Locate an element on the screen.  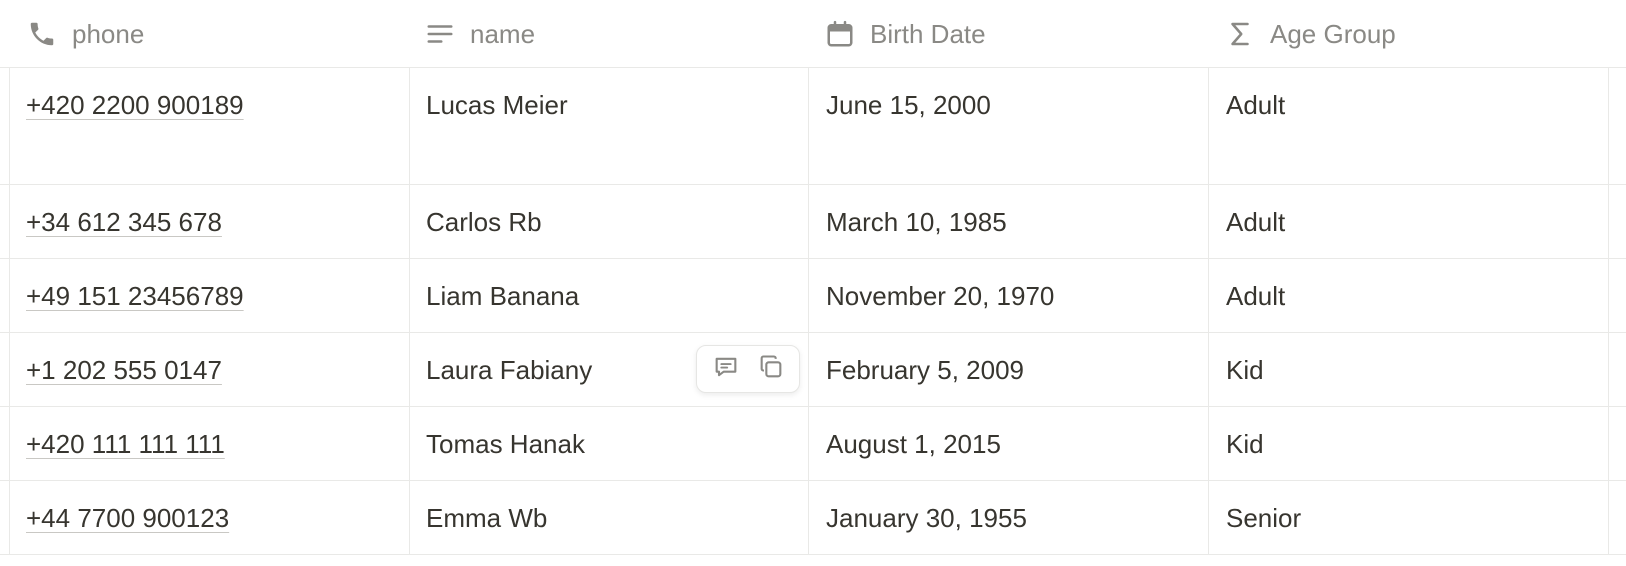
phone-link: +44 7700 900123 is located at coordinates (127, 518).